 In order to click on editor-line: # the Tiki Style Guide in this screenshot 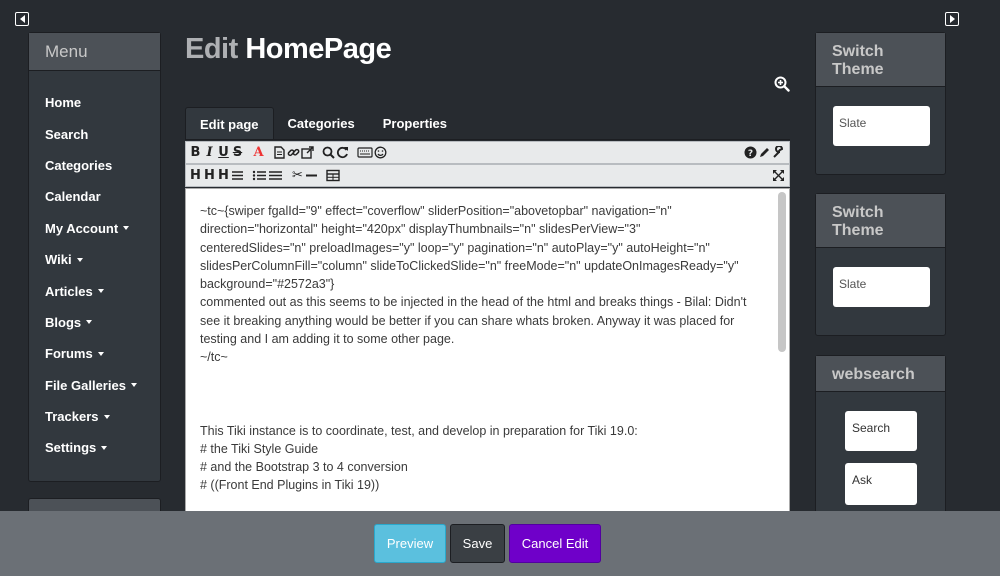, I will do `click(259, 448)`.